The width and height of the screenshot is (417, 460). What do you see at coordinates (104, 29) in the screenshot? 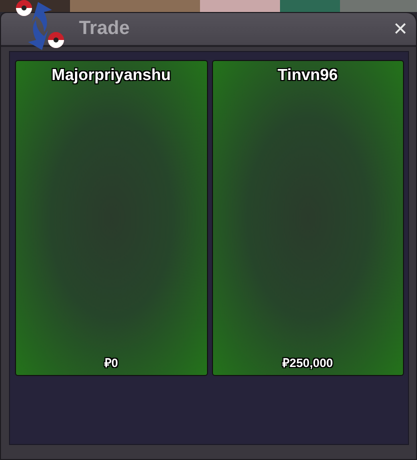
I see `window-title: Trade` at bounding box center [104, 29].